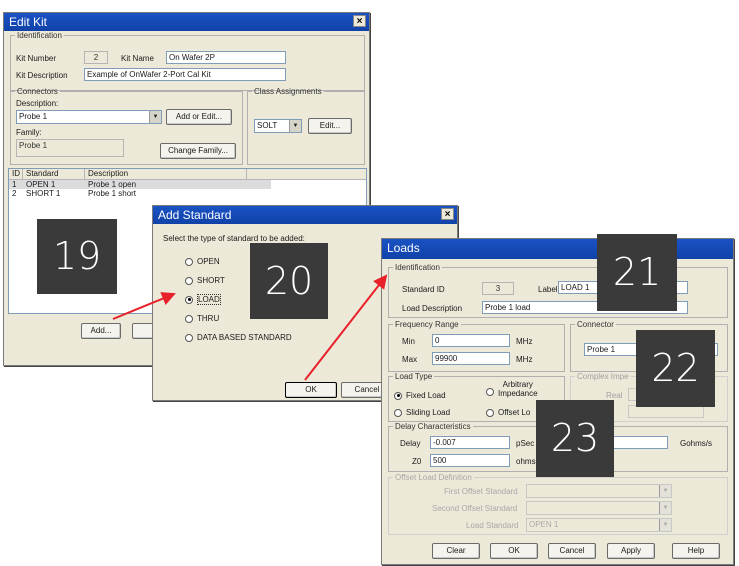 The image size is (739, 566). What do you see at coordinates (492, 525) in the screenshot?
I see `load-standard-label: Load Standard` at bounding box center [492, 525].